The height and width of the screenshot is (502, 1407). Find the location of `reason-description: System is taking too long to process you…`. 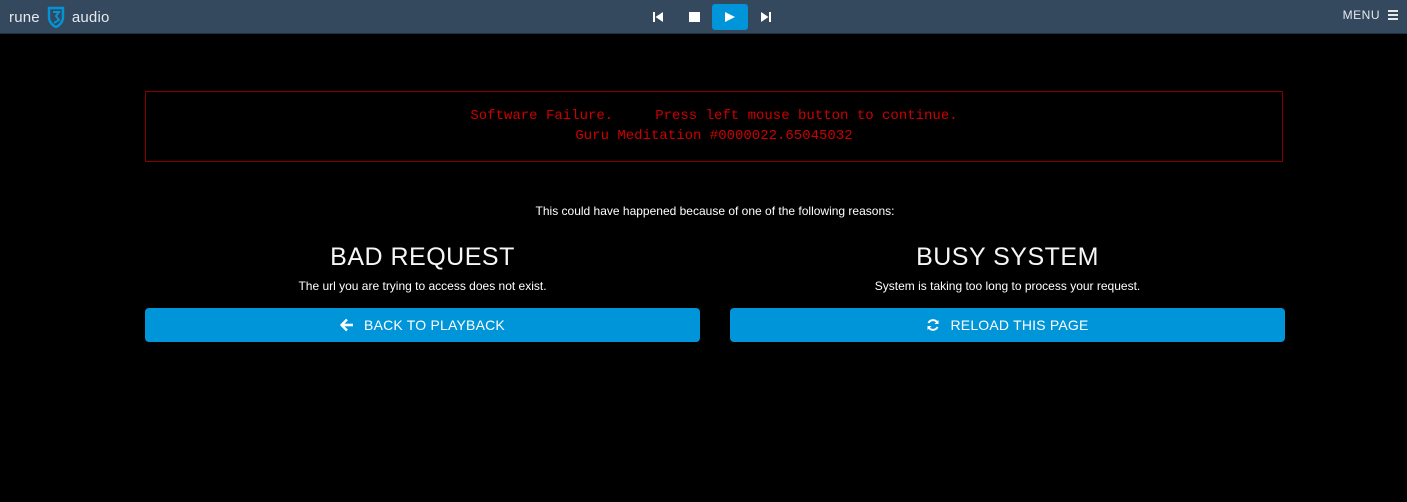

reason-description: System is taking too long to process you… is located at coordinates (1007, 286).